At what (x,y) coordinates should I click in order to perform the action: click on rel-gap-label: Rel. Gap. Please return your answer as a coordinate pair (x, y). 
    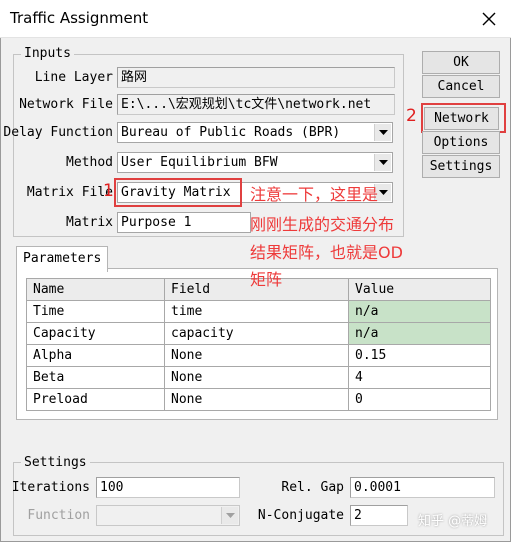
    Looking at the image, I should click on (312, 487).